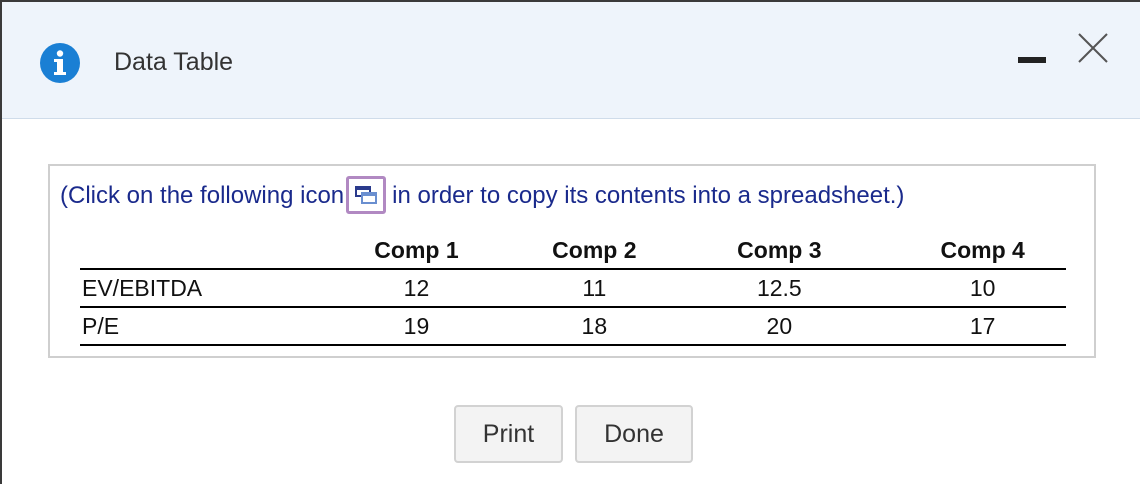 This screenshot has height=484, width=1140. What do you see at coordinates (366, 195) in the screenshot?
I see `copy-to-spreadsheet-icon` at bounding box center [366, 195].